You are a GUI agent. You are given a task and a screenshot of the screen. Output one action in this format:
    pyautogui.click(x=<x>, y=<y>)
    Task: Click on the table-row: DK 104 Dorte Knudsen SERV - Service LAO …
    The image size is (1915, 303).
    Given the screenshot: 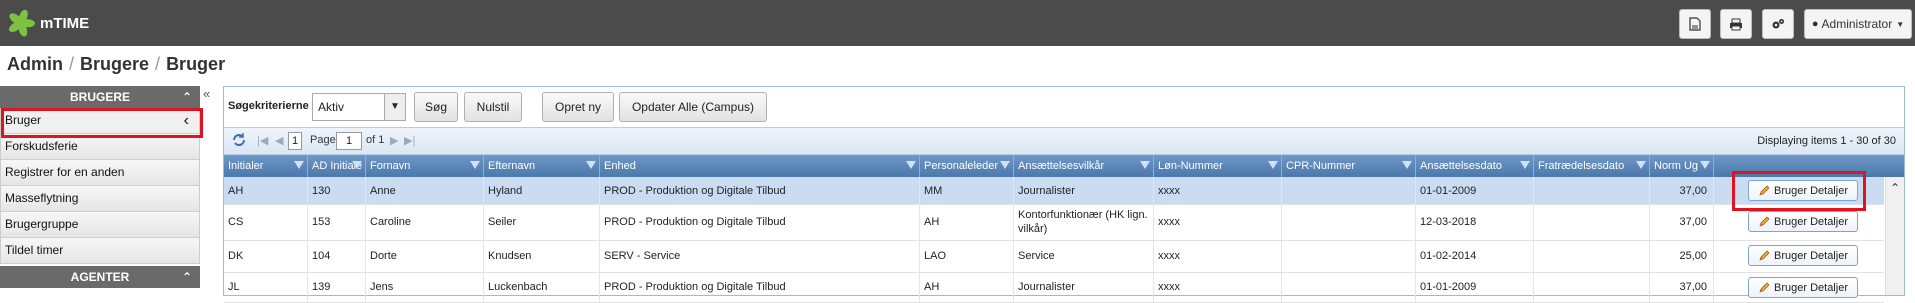 What is the action you would take?
    pyautogui.click(x=1054, y=256)
    